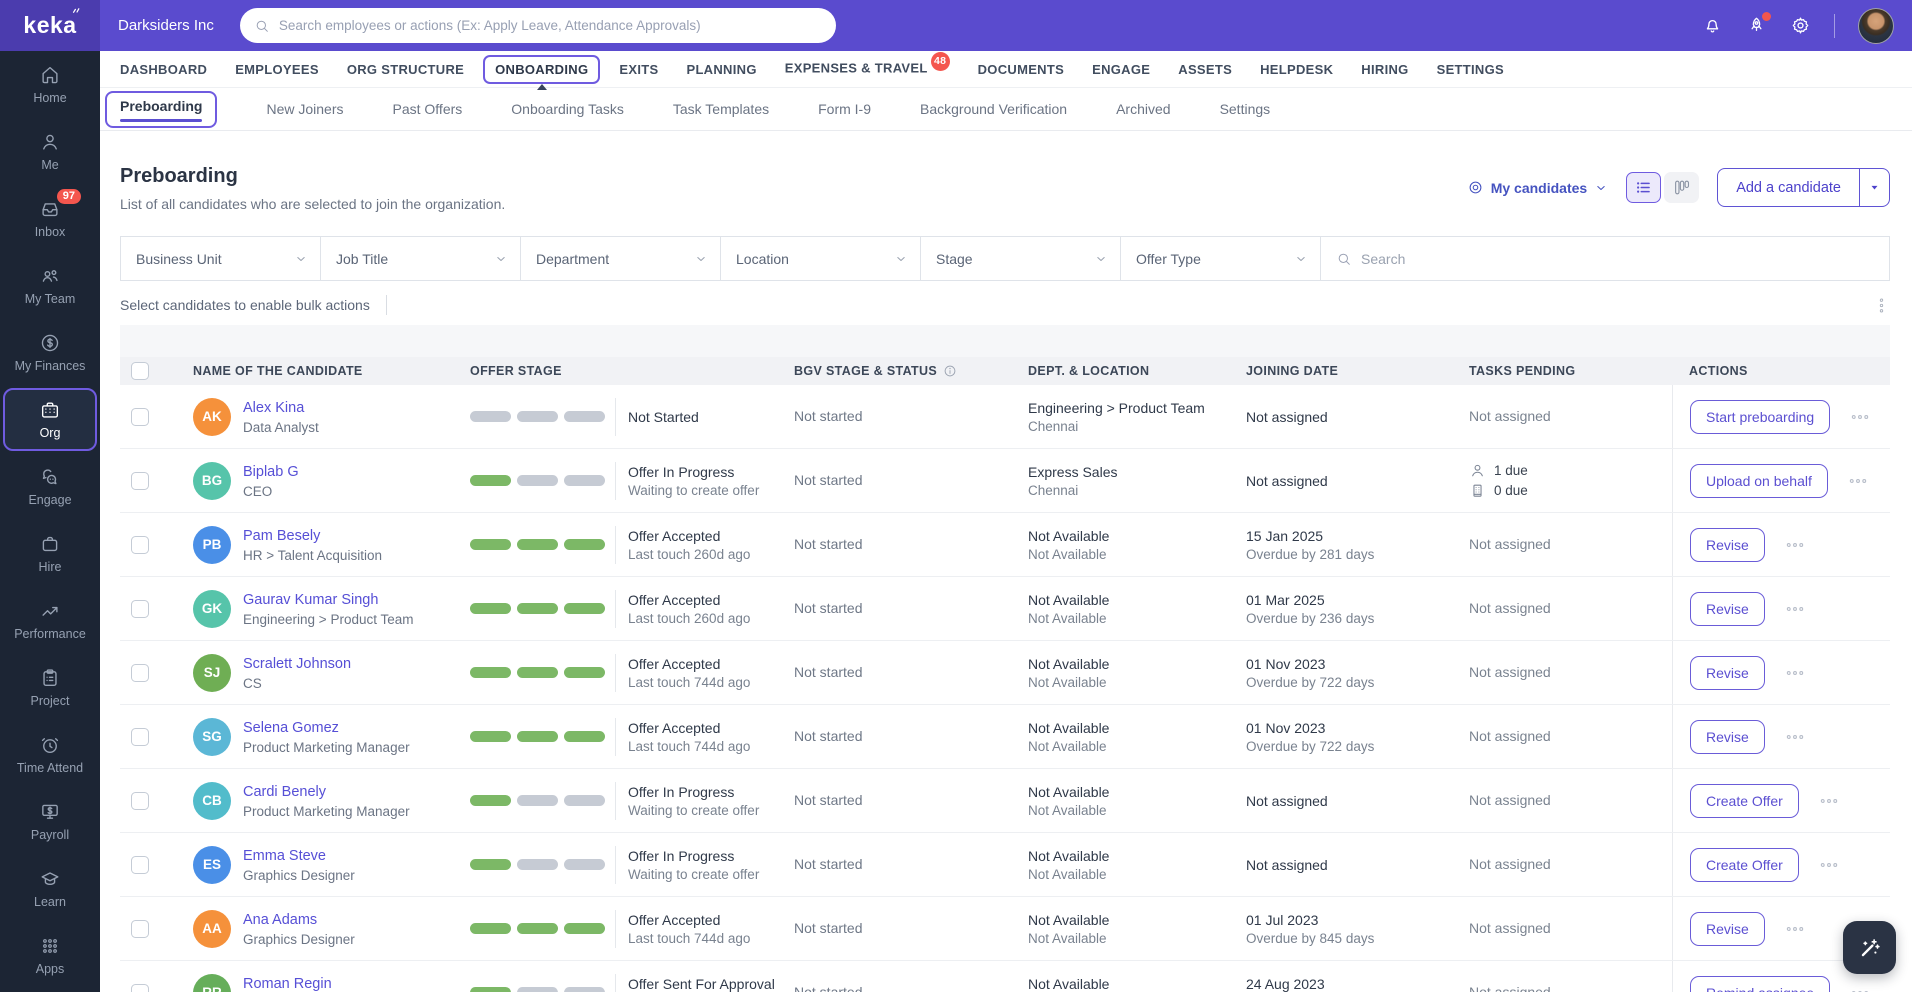 This screenshot has height=992, width=1912. Describe the element at coordinates (1245, 109) in the screenshot. I see `subtab-settings: Settings` at that location.